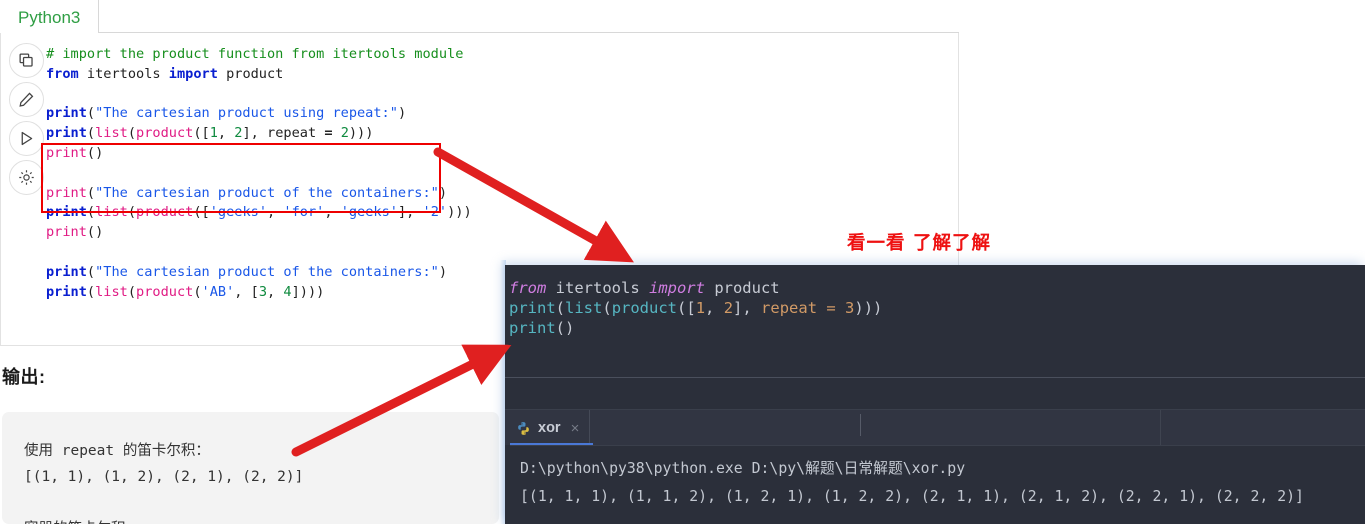  I want to click on ide-gap, so click(935, 393).